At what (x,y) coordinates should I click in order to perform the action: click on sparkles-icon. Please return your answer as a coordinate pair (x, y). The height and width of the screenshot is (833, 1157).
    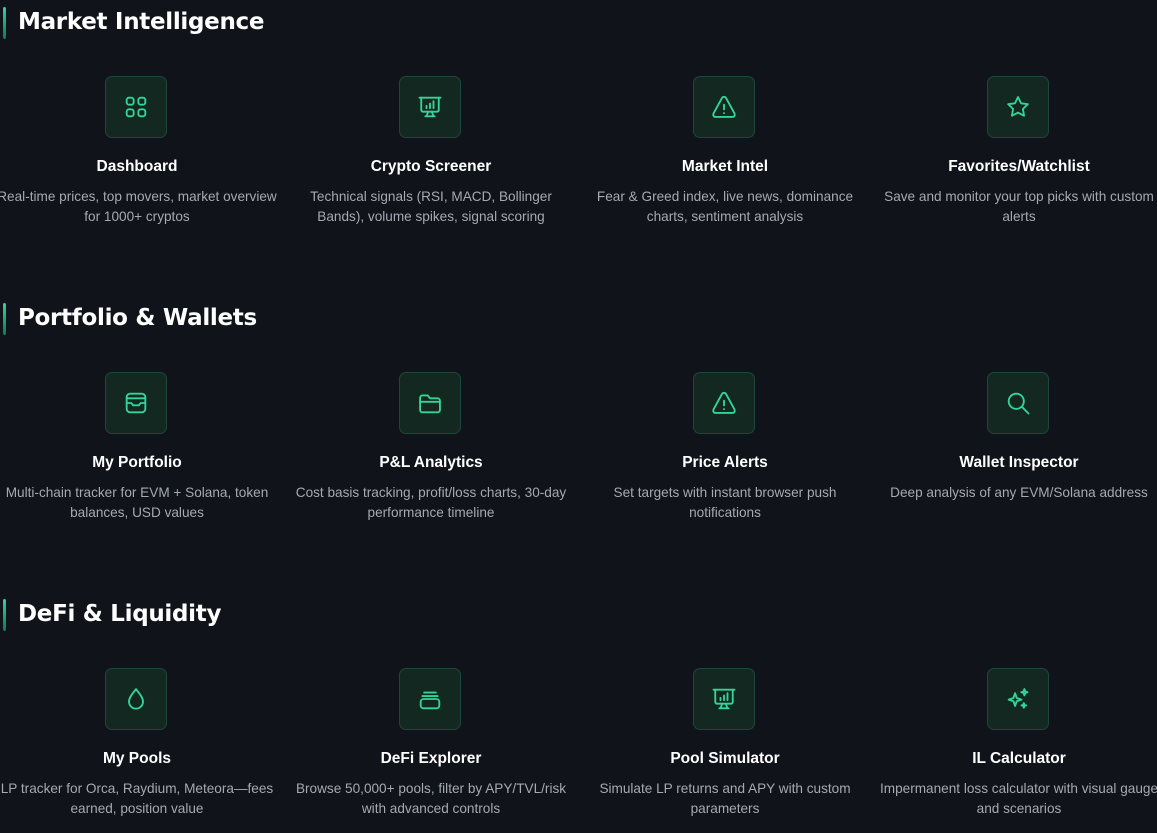
    Looking at the image, I should click on (1018, 699).